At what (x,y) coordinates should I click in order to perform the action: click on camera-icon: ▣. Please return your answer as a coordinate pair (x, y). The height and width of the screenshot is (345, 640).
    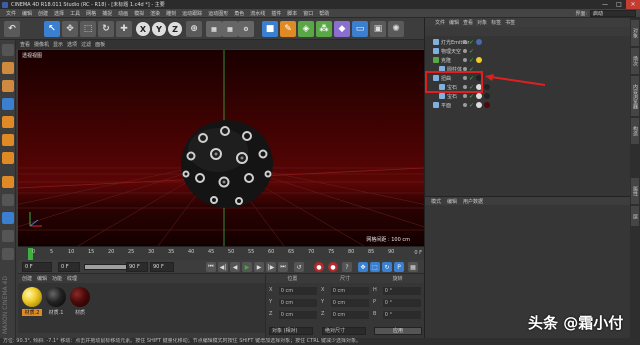
    Looking at the image, I should click on (378, 29).